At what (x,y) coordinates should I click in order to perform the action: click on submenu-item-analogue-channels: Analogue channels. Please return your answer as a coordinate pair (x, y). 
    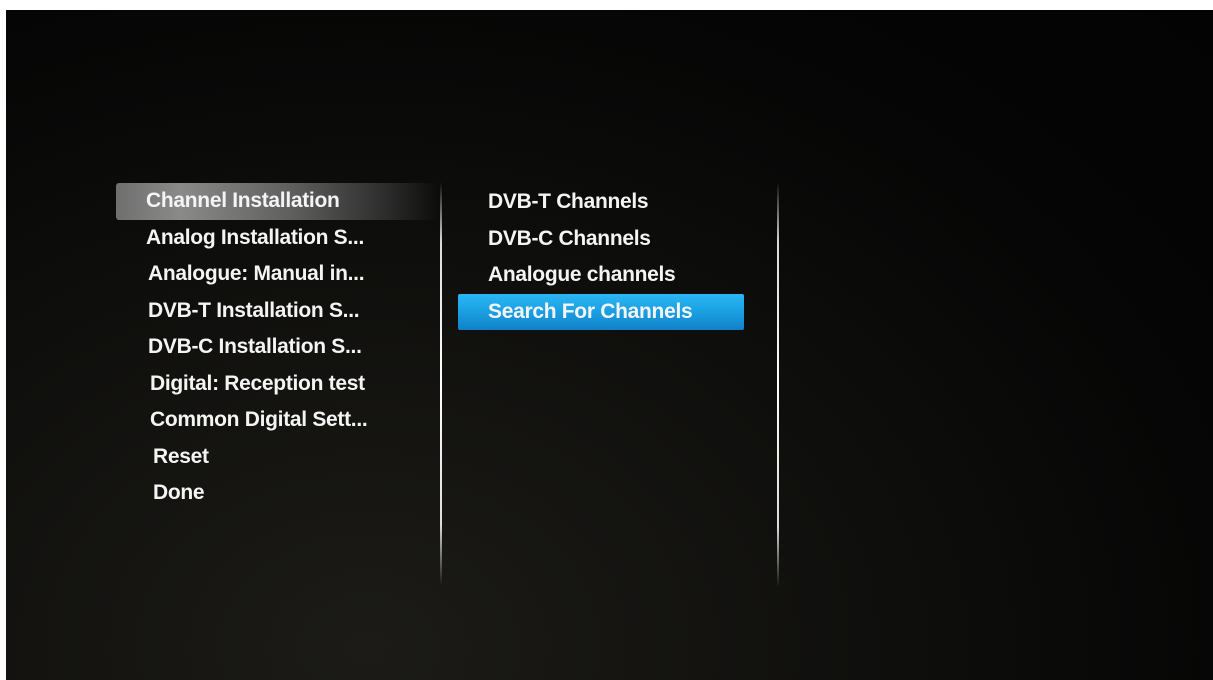
    Looking at the image, I should click on (617, 275).